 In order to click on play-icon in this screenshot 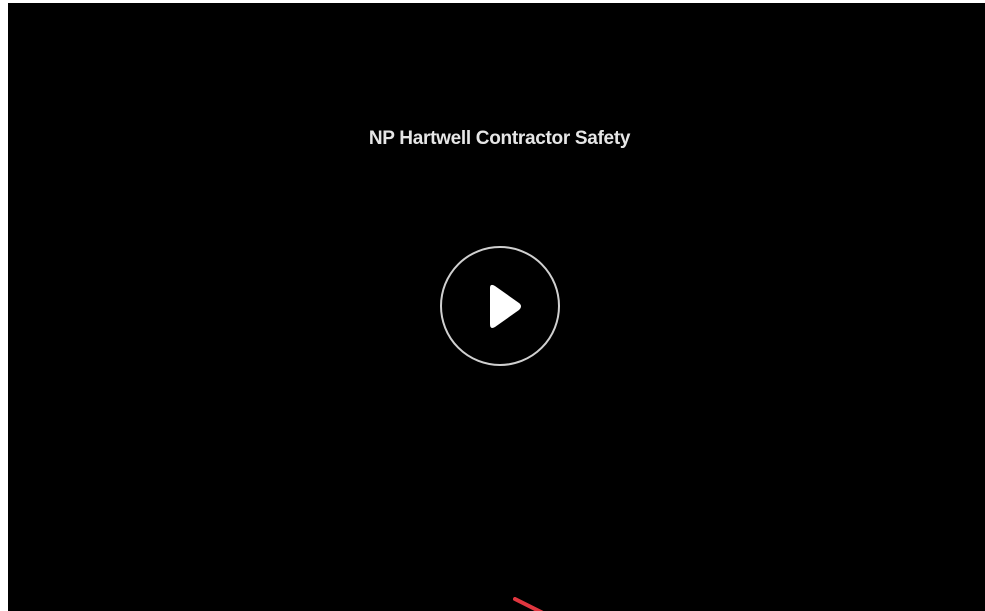, I will do `click(505, 306)`.